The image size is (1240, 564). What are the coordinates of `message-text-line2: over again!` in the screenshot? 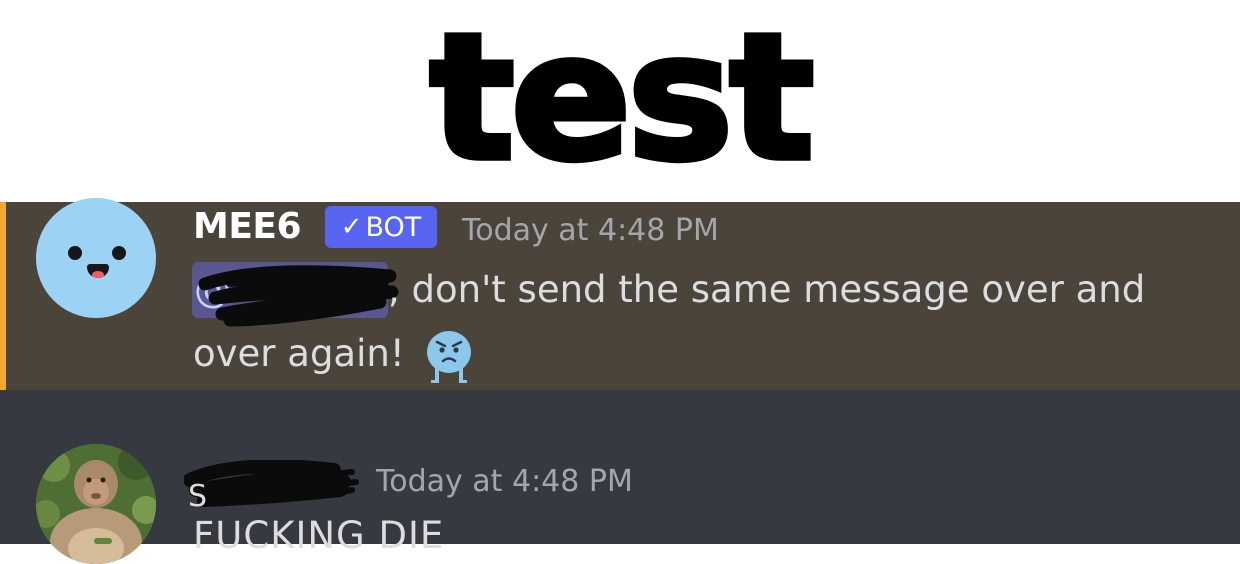 It's located at (299, 353).